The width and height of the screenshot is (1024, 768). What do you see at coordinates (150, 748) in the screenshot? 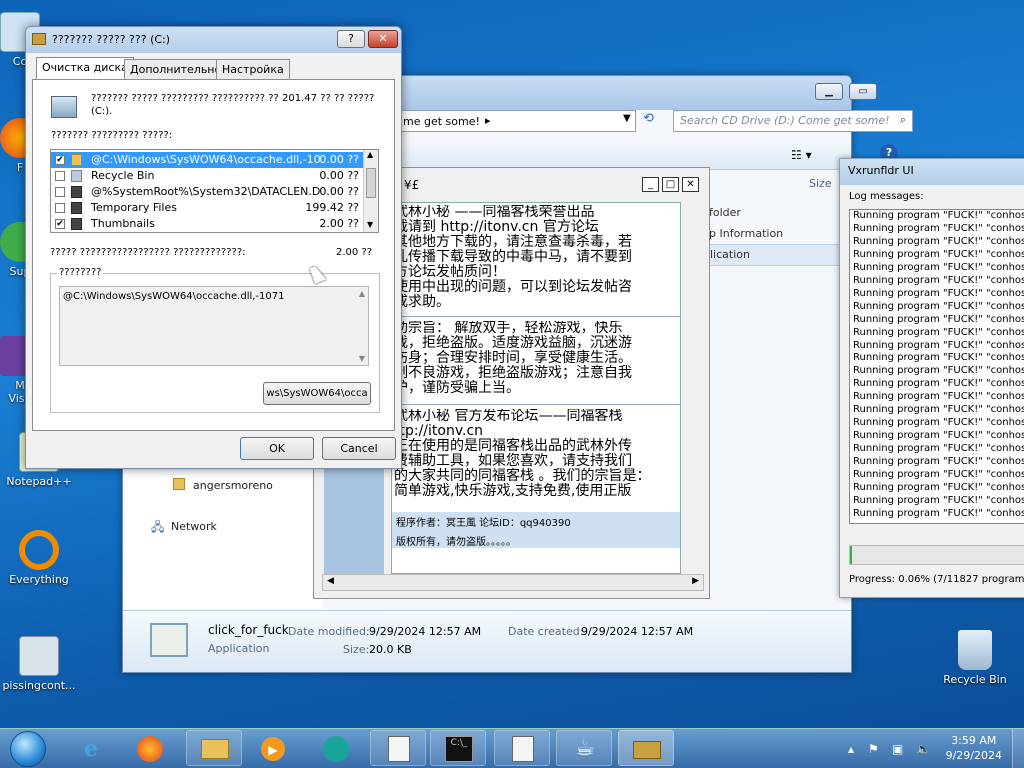
I see `taskbar-firefox` at bounding box center [150, 748].